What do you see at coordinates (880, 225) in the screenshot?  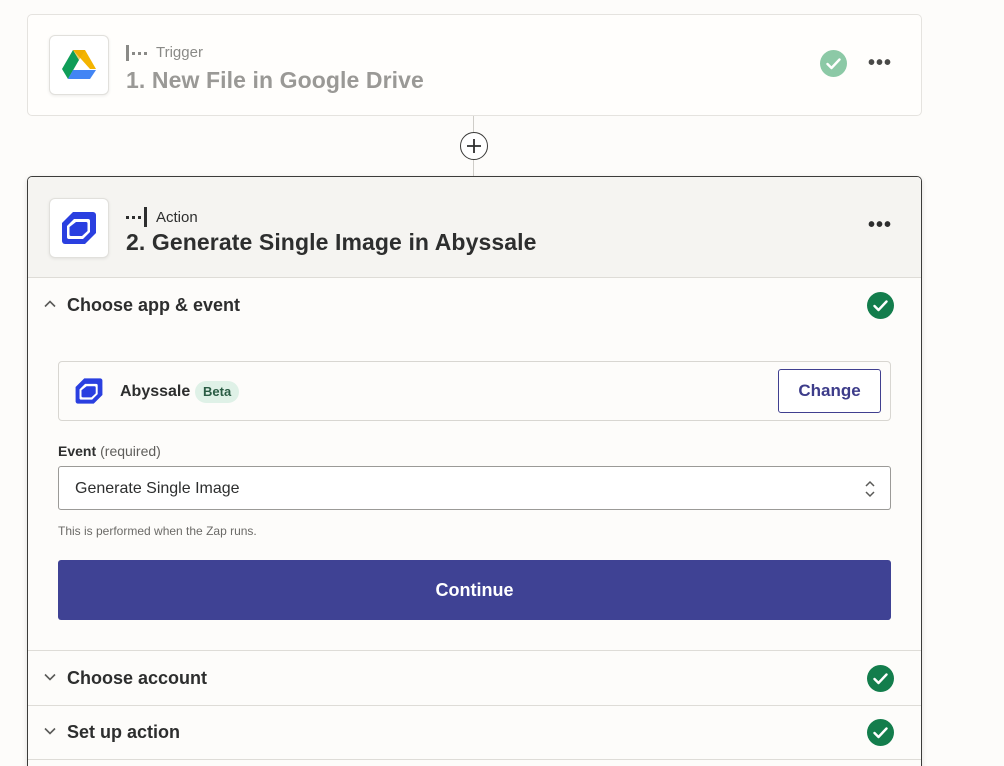 I see `action-more-options-icon: •••` at bounding box center [880, 225].